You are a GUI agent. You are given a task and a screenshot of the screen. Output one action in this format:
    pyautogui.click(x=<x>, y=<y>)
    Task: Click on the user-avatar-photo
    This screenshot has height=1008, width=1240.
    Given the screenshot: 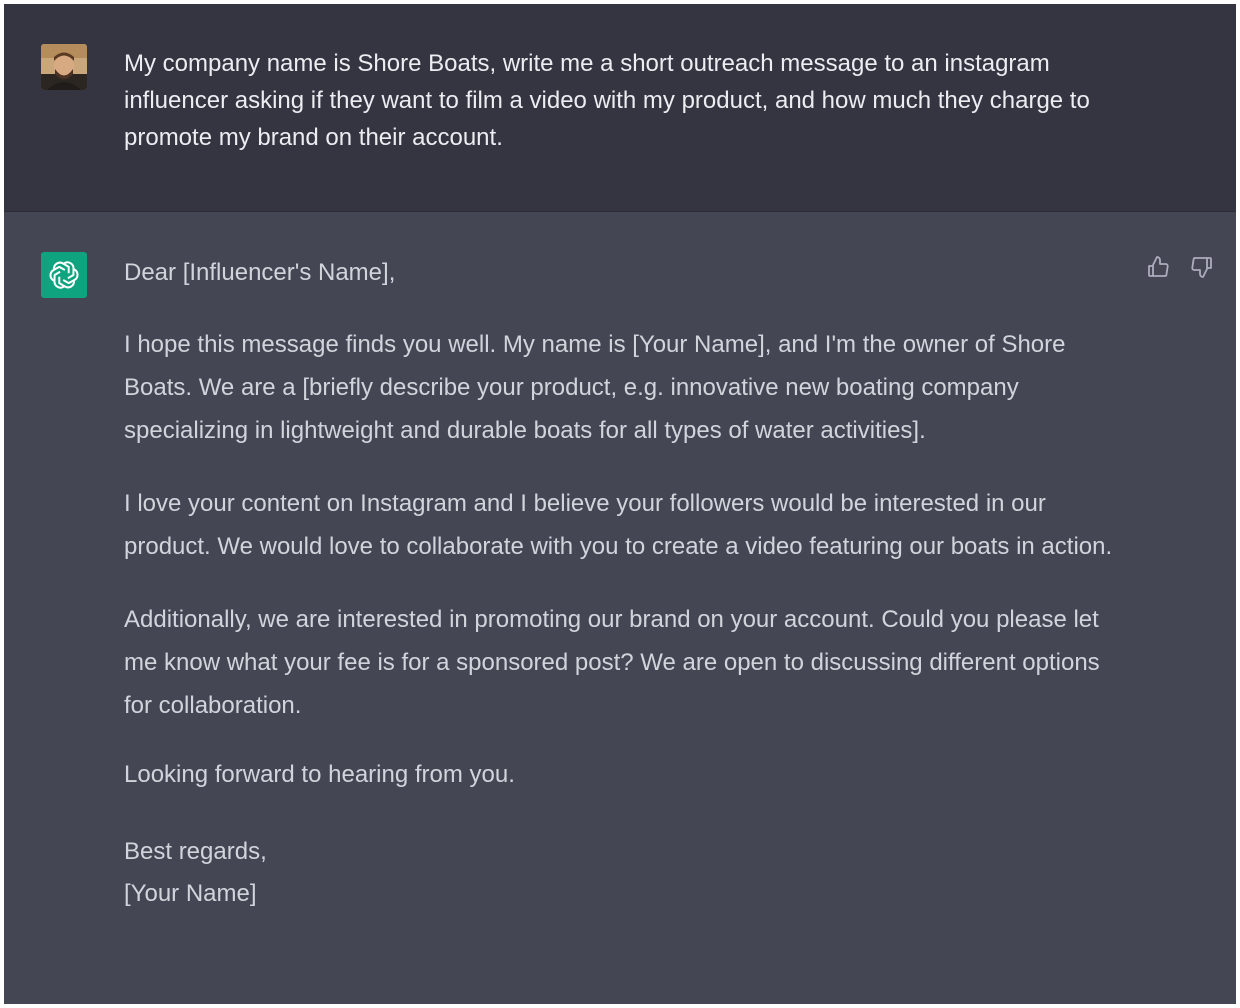 What is the action you would take?
    pyautogui.click(x=64, y=67)
    